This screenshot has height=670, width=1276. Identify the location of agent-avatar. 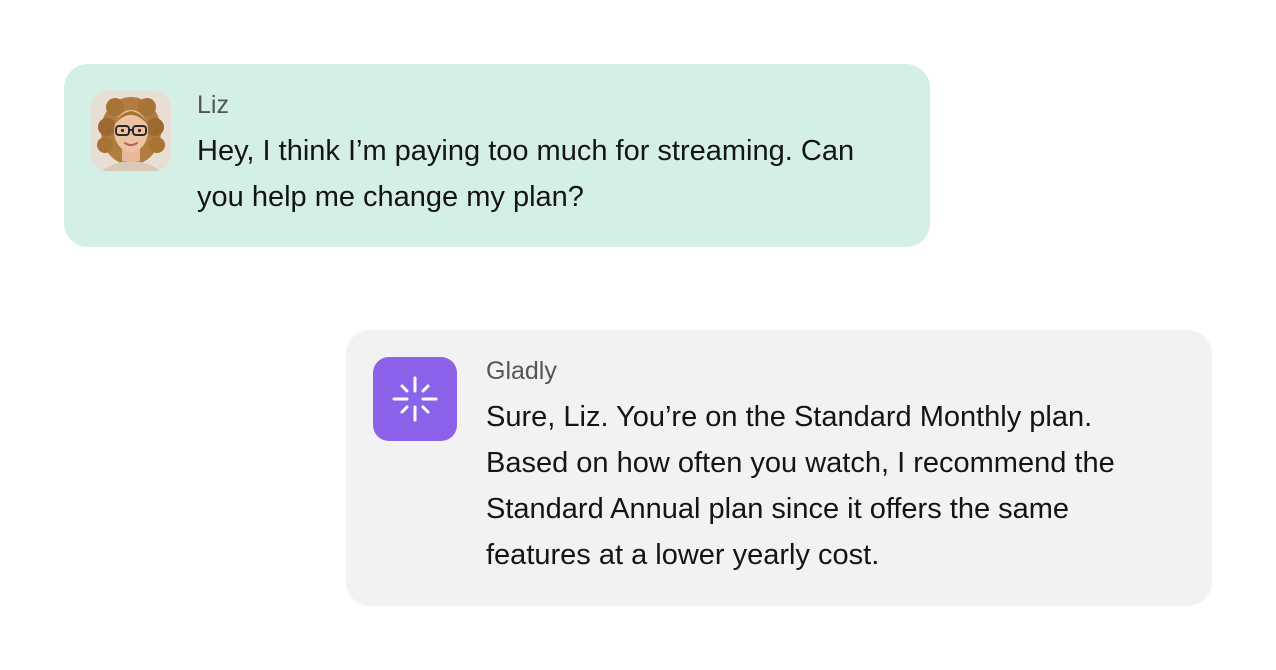
(415, 399).